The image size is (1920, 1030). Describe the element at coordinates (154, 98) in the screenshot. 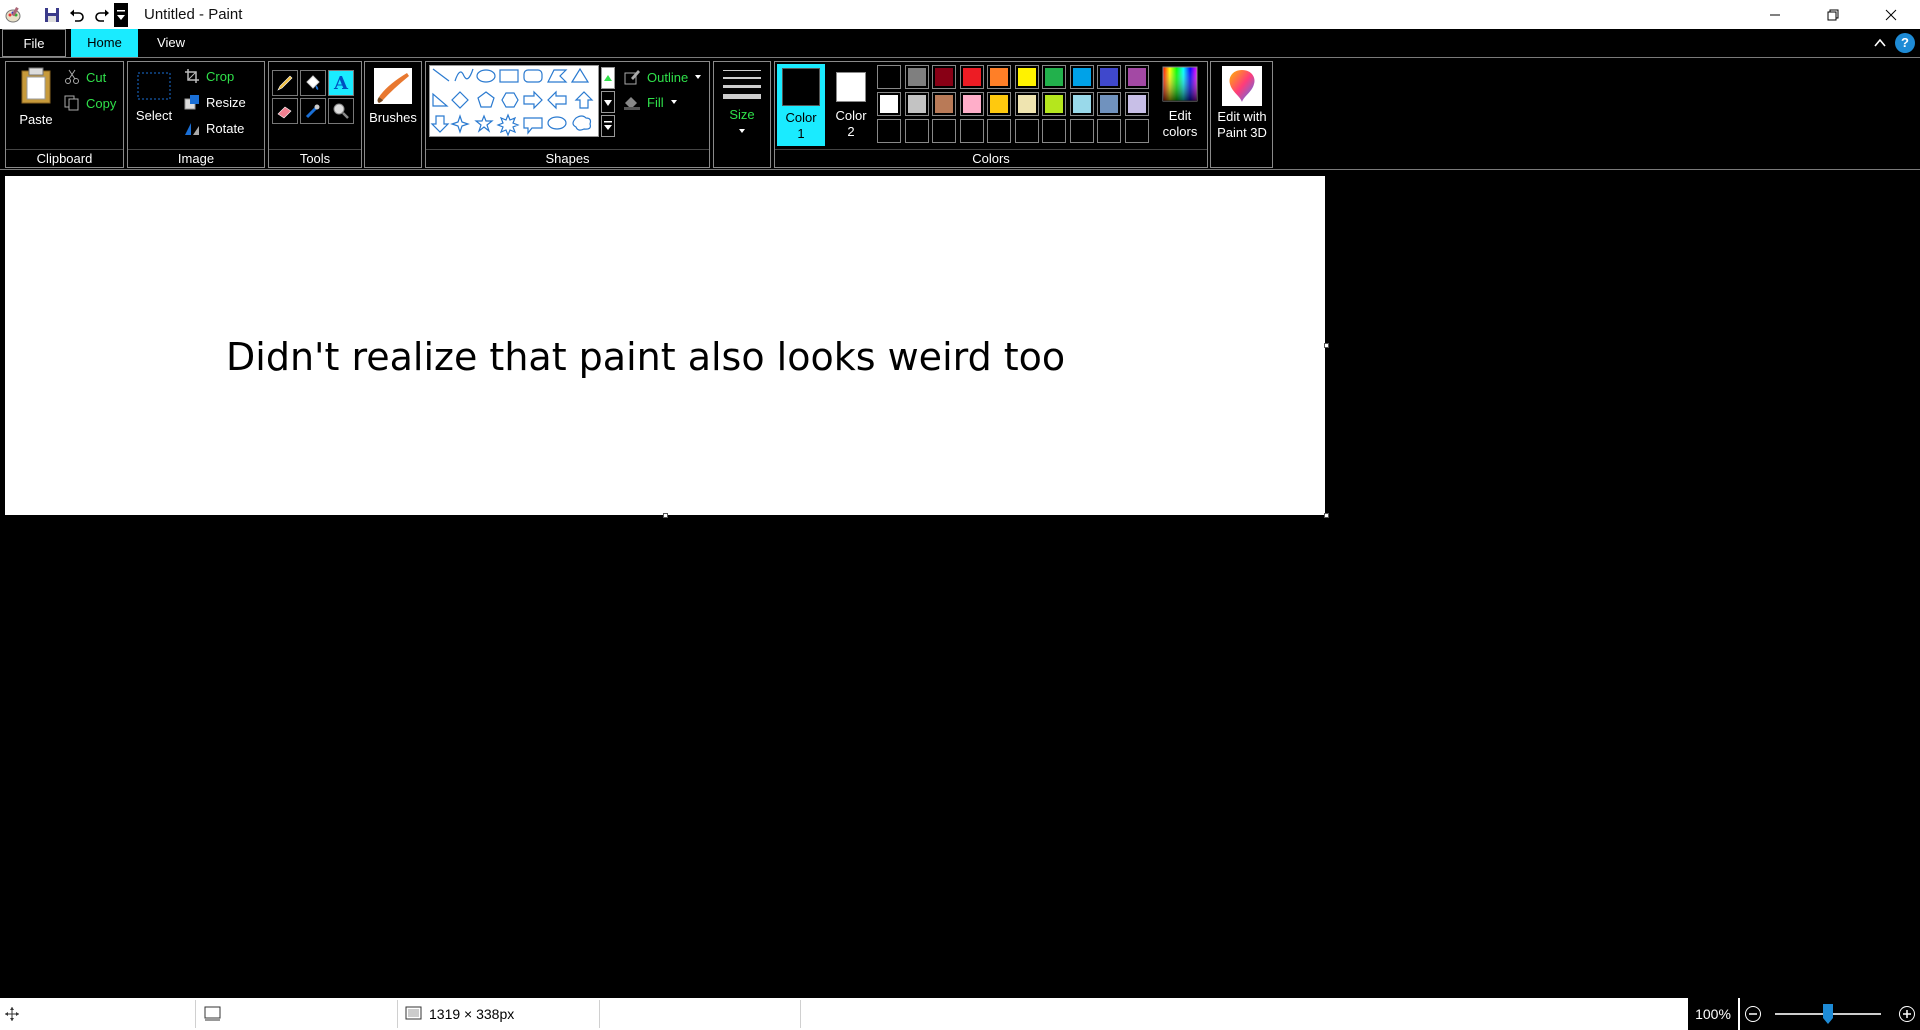

I see `select-button: Select` at that location.